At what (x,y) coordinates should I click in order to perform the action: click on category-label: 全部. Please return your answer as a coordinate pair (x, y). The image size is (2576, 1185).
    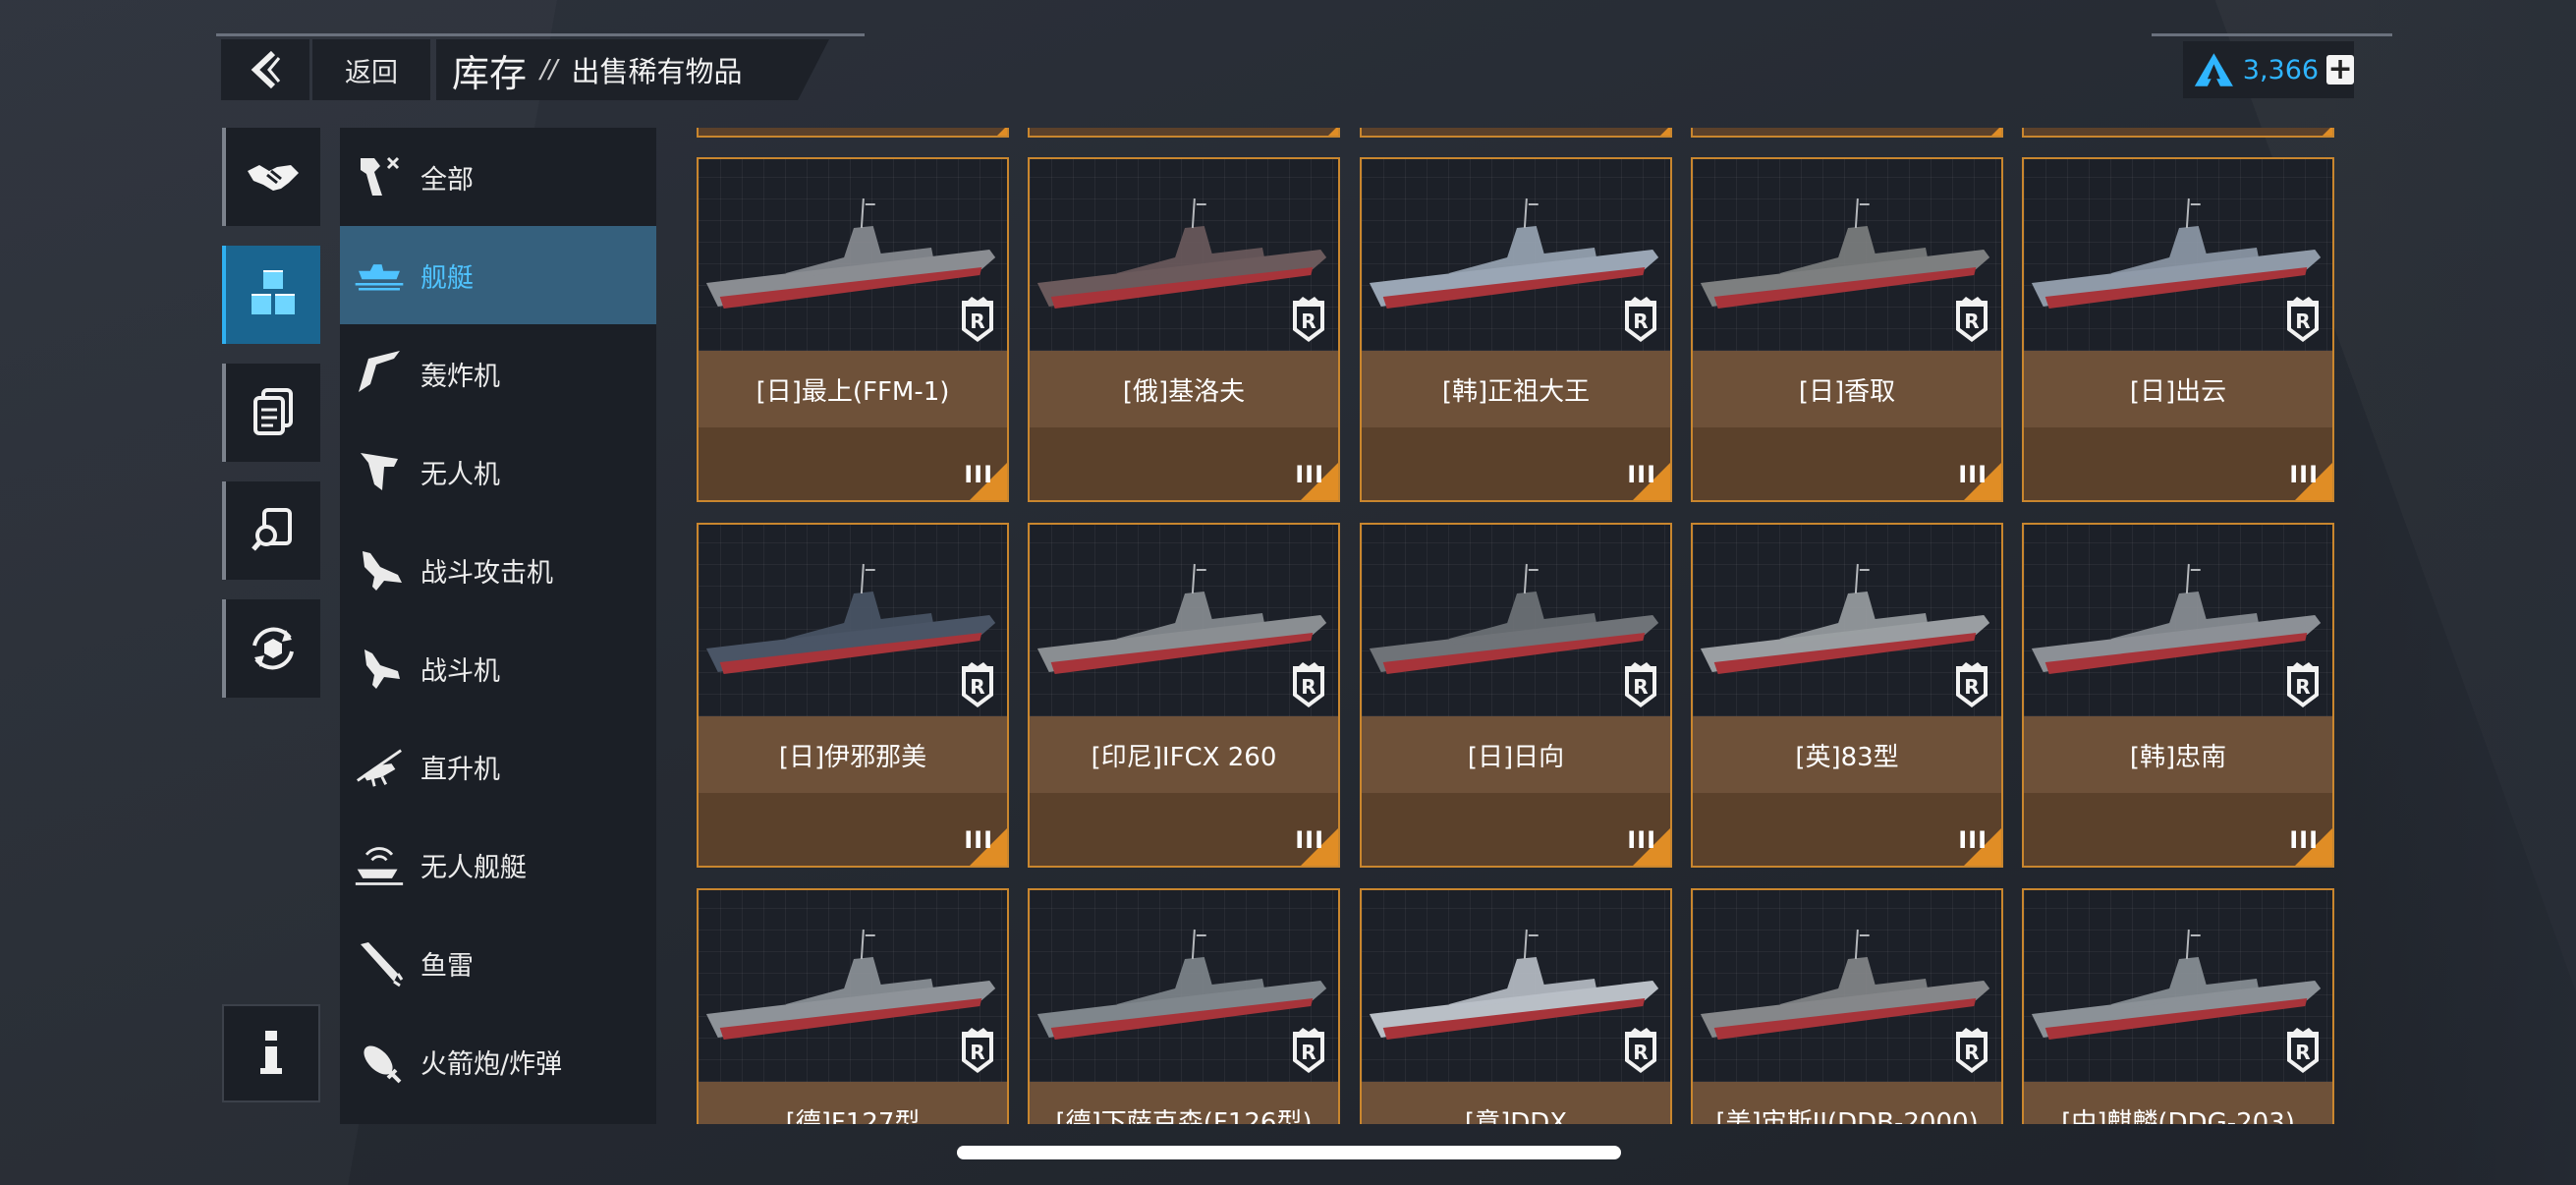
    Looking at the image, I should click on (447, 180).